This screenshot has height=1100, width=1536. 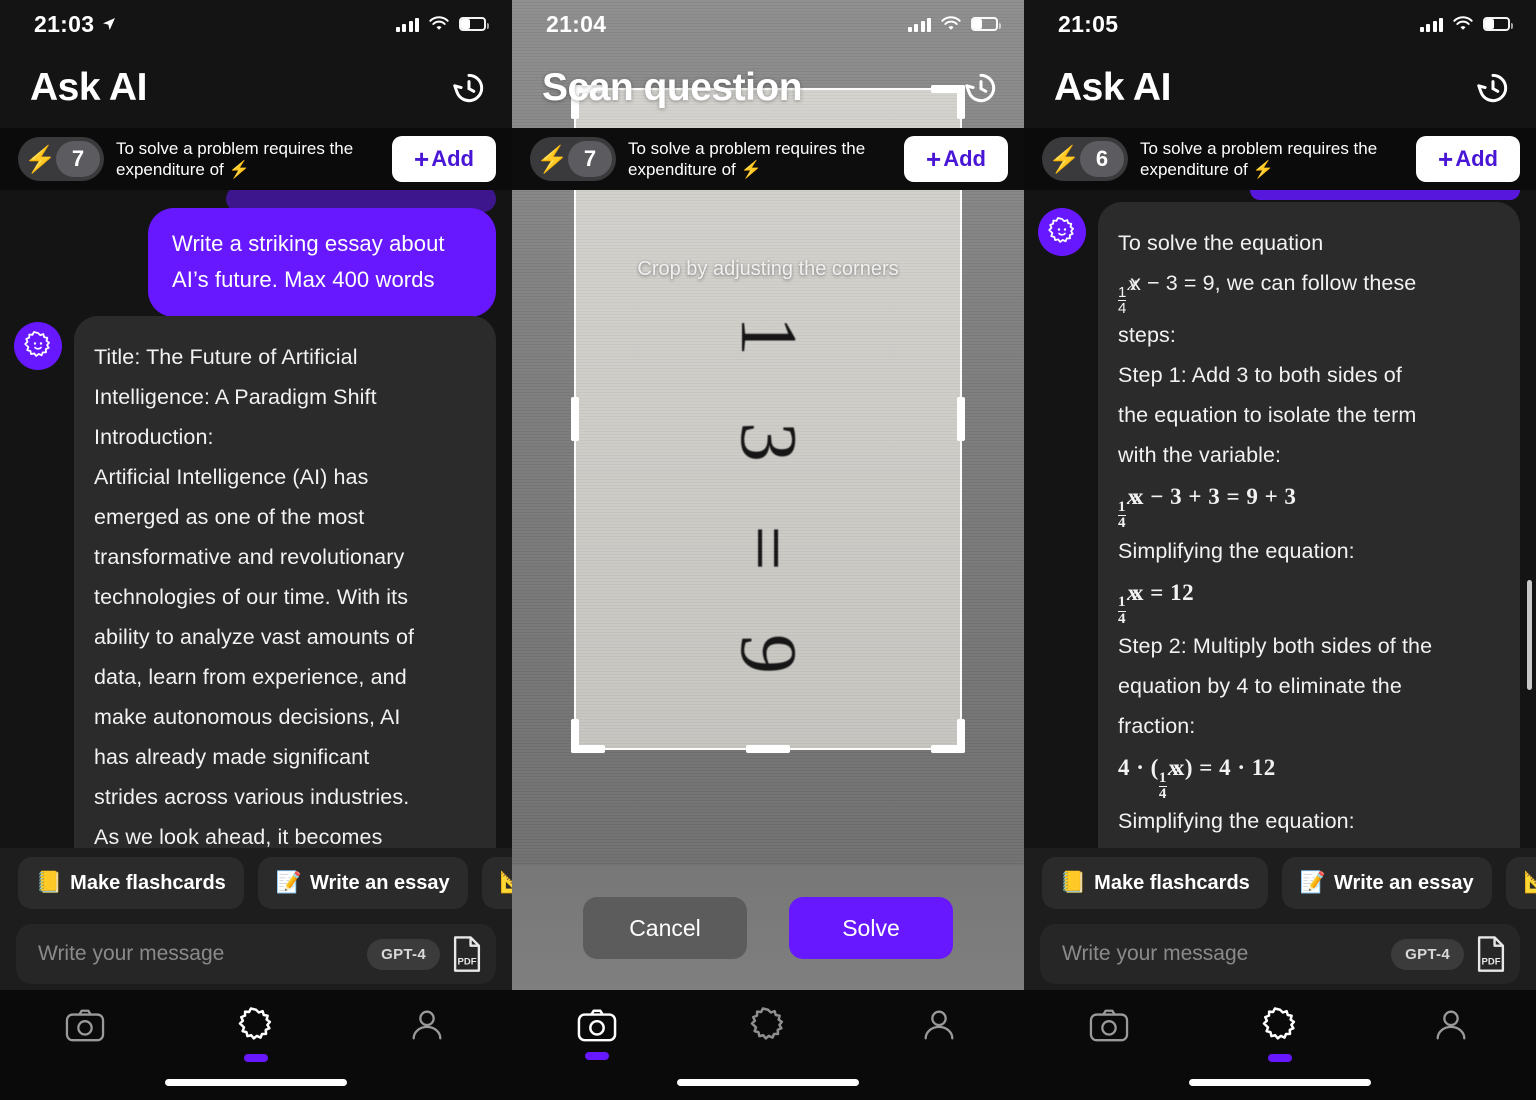 What do you see at coordinates (1529, 635) in the screenshot?
I see `vertical-scrollbar` at bounding box center [1529, 635].